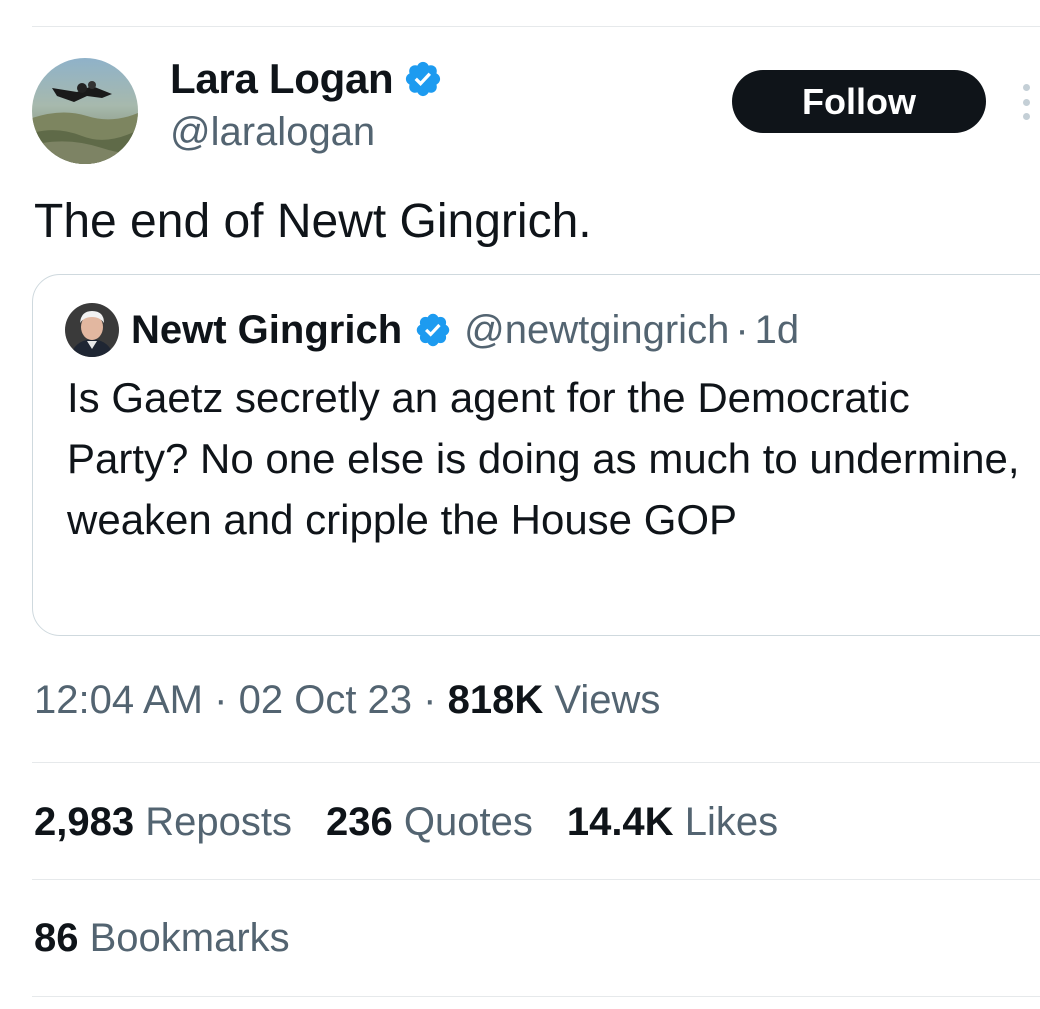 The width and height of the screenshot is (1040, 1009). What do you see at coordinates (56, 938) in the screenshot?
I see `bookmarks-count: 86` at bounding box center [56, 938].